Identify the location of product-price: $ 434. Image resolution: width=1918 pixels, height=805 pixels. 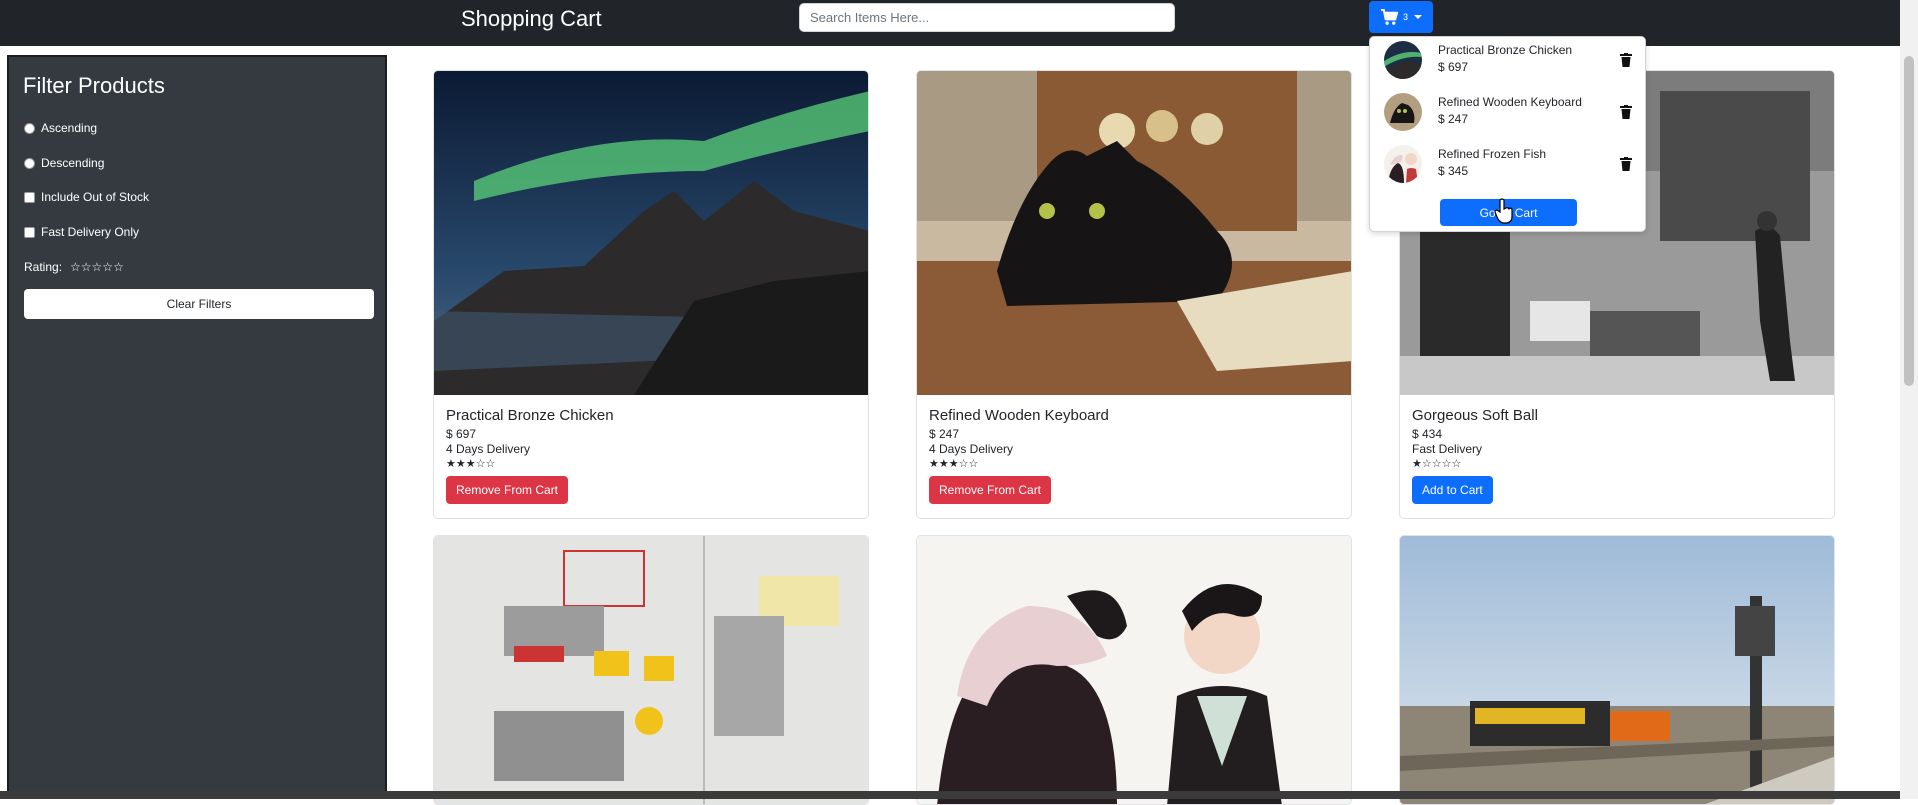
(1427, 434).